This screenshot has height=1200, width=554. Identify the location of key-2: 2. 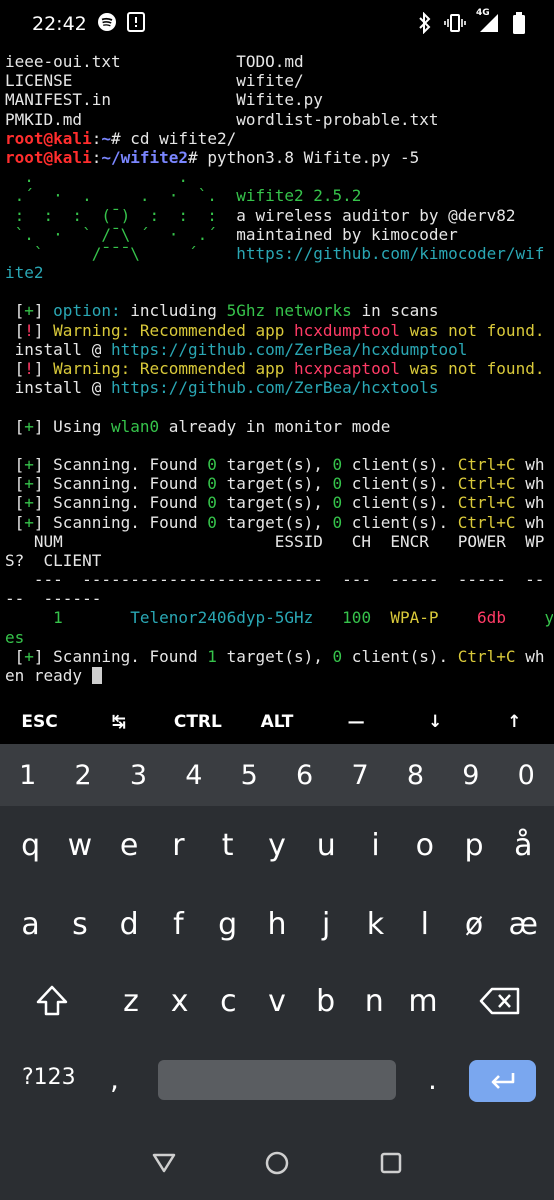
(83, 775).